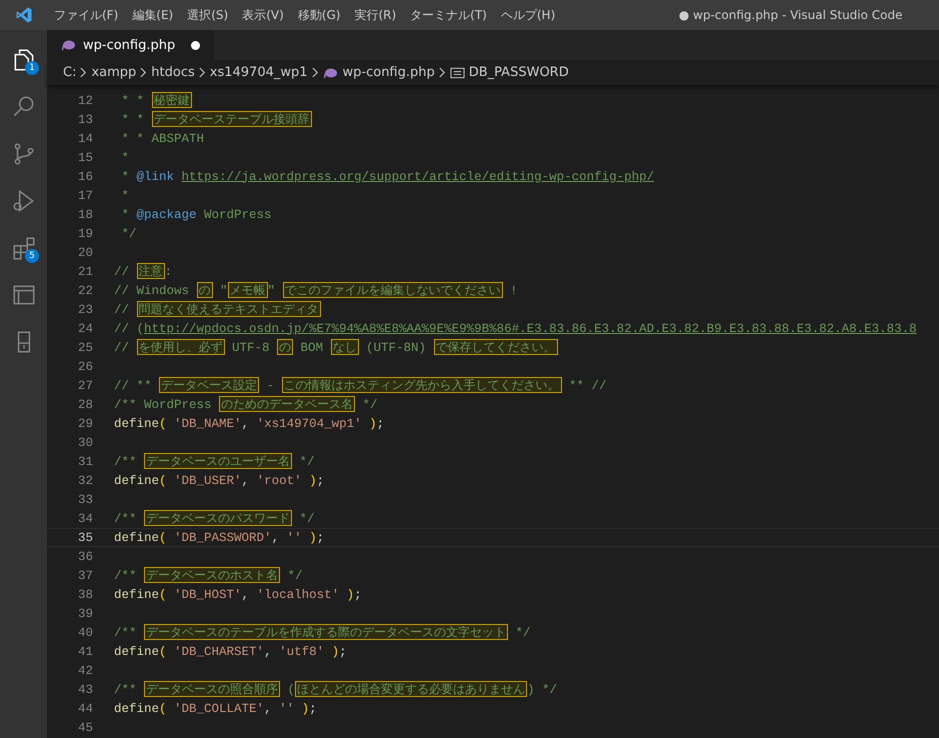 This screenshot has width=939, height=738. Describe the element at coordinates (84, 461) in the screenshot. I see `line-number: 31` at that location.